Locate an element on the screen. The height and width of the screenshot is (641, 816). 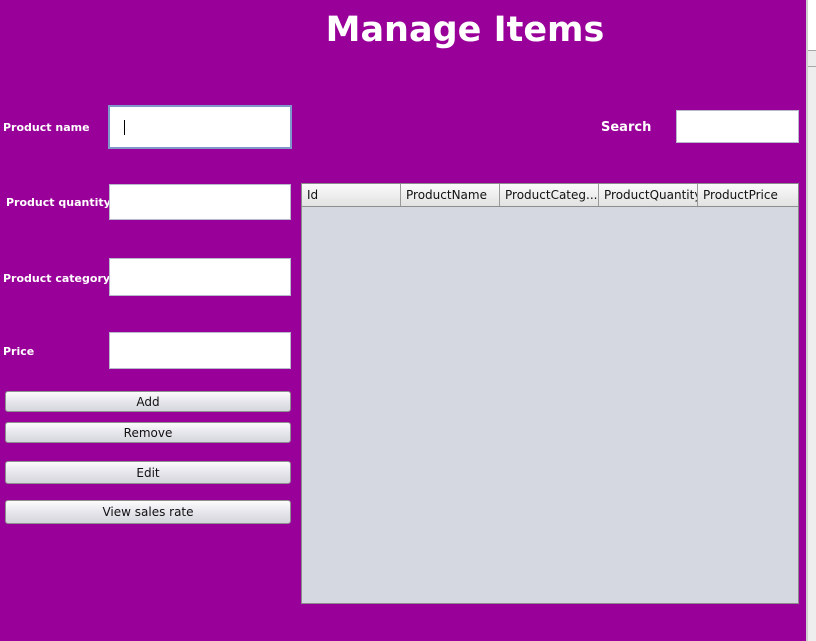
add-button: Add is located at coordinates (148, 401).